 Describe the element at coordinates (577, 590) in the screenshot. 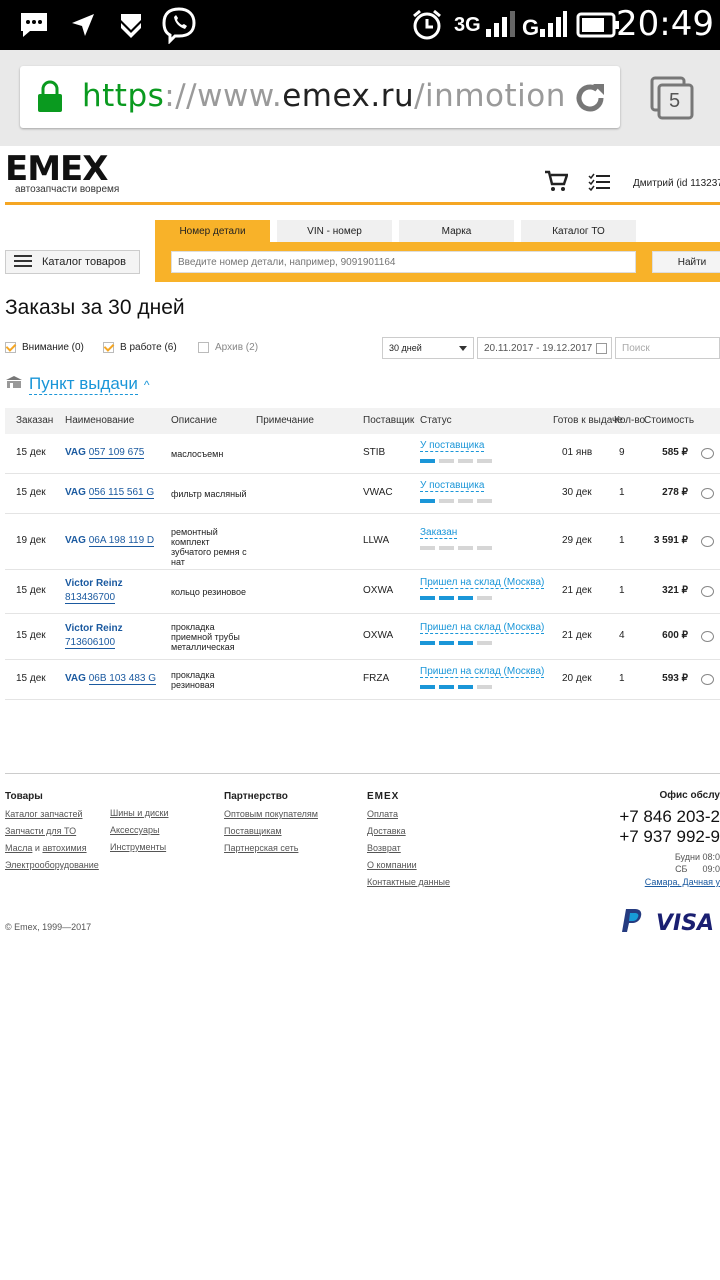

I see `ready-date: 21 дек` at that location.